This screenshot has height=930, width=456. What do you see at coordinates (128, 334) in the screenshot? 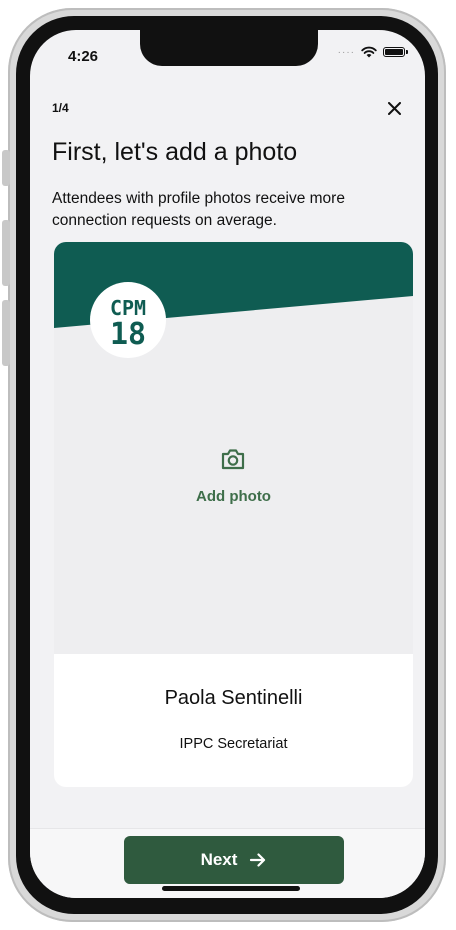
I see `svg-text: 18` at bounding box center [128, 334].